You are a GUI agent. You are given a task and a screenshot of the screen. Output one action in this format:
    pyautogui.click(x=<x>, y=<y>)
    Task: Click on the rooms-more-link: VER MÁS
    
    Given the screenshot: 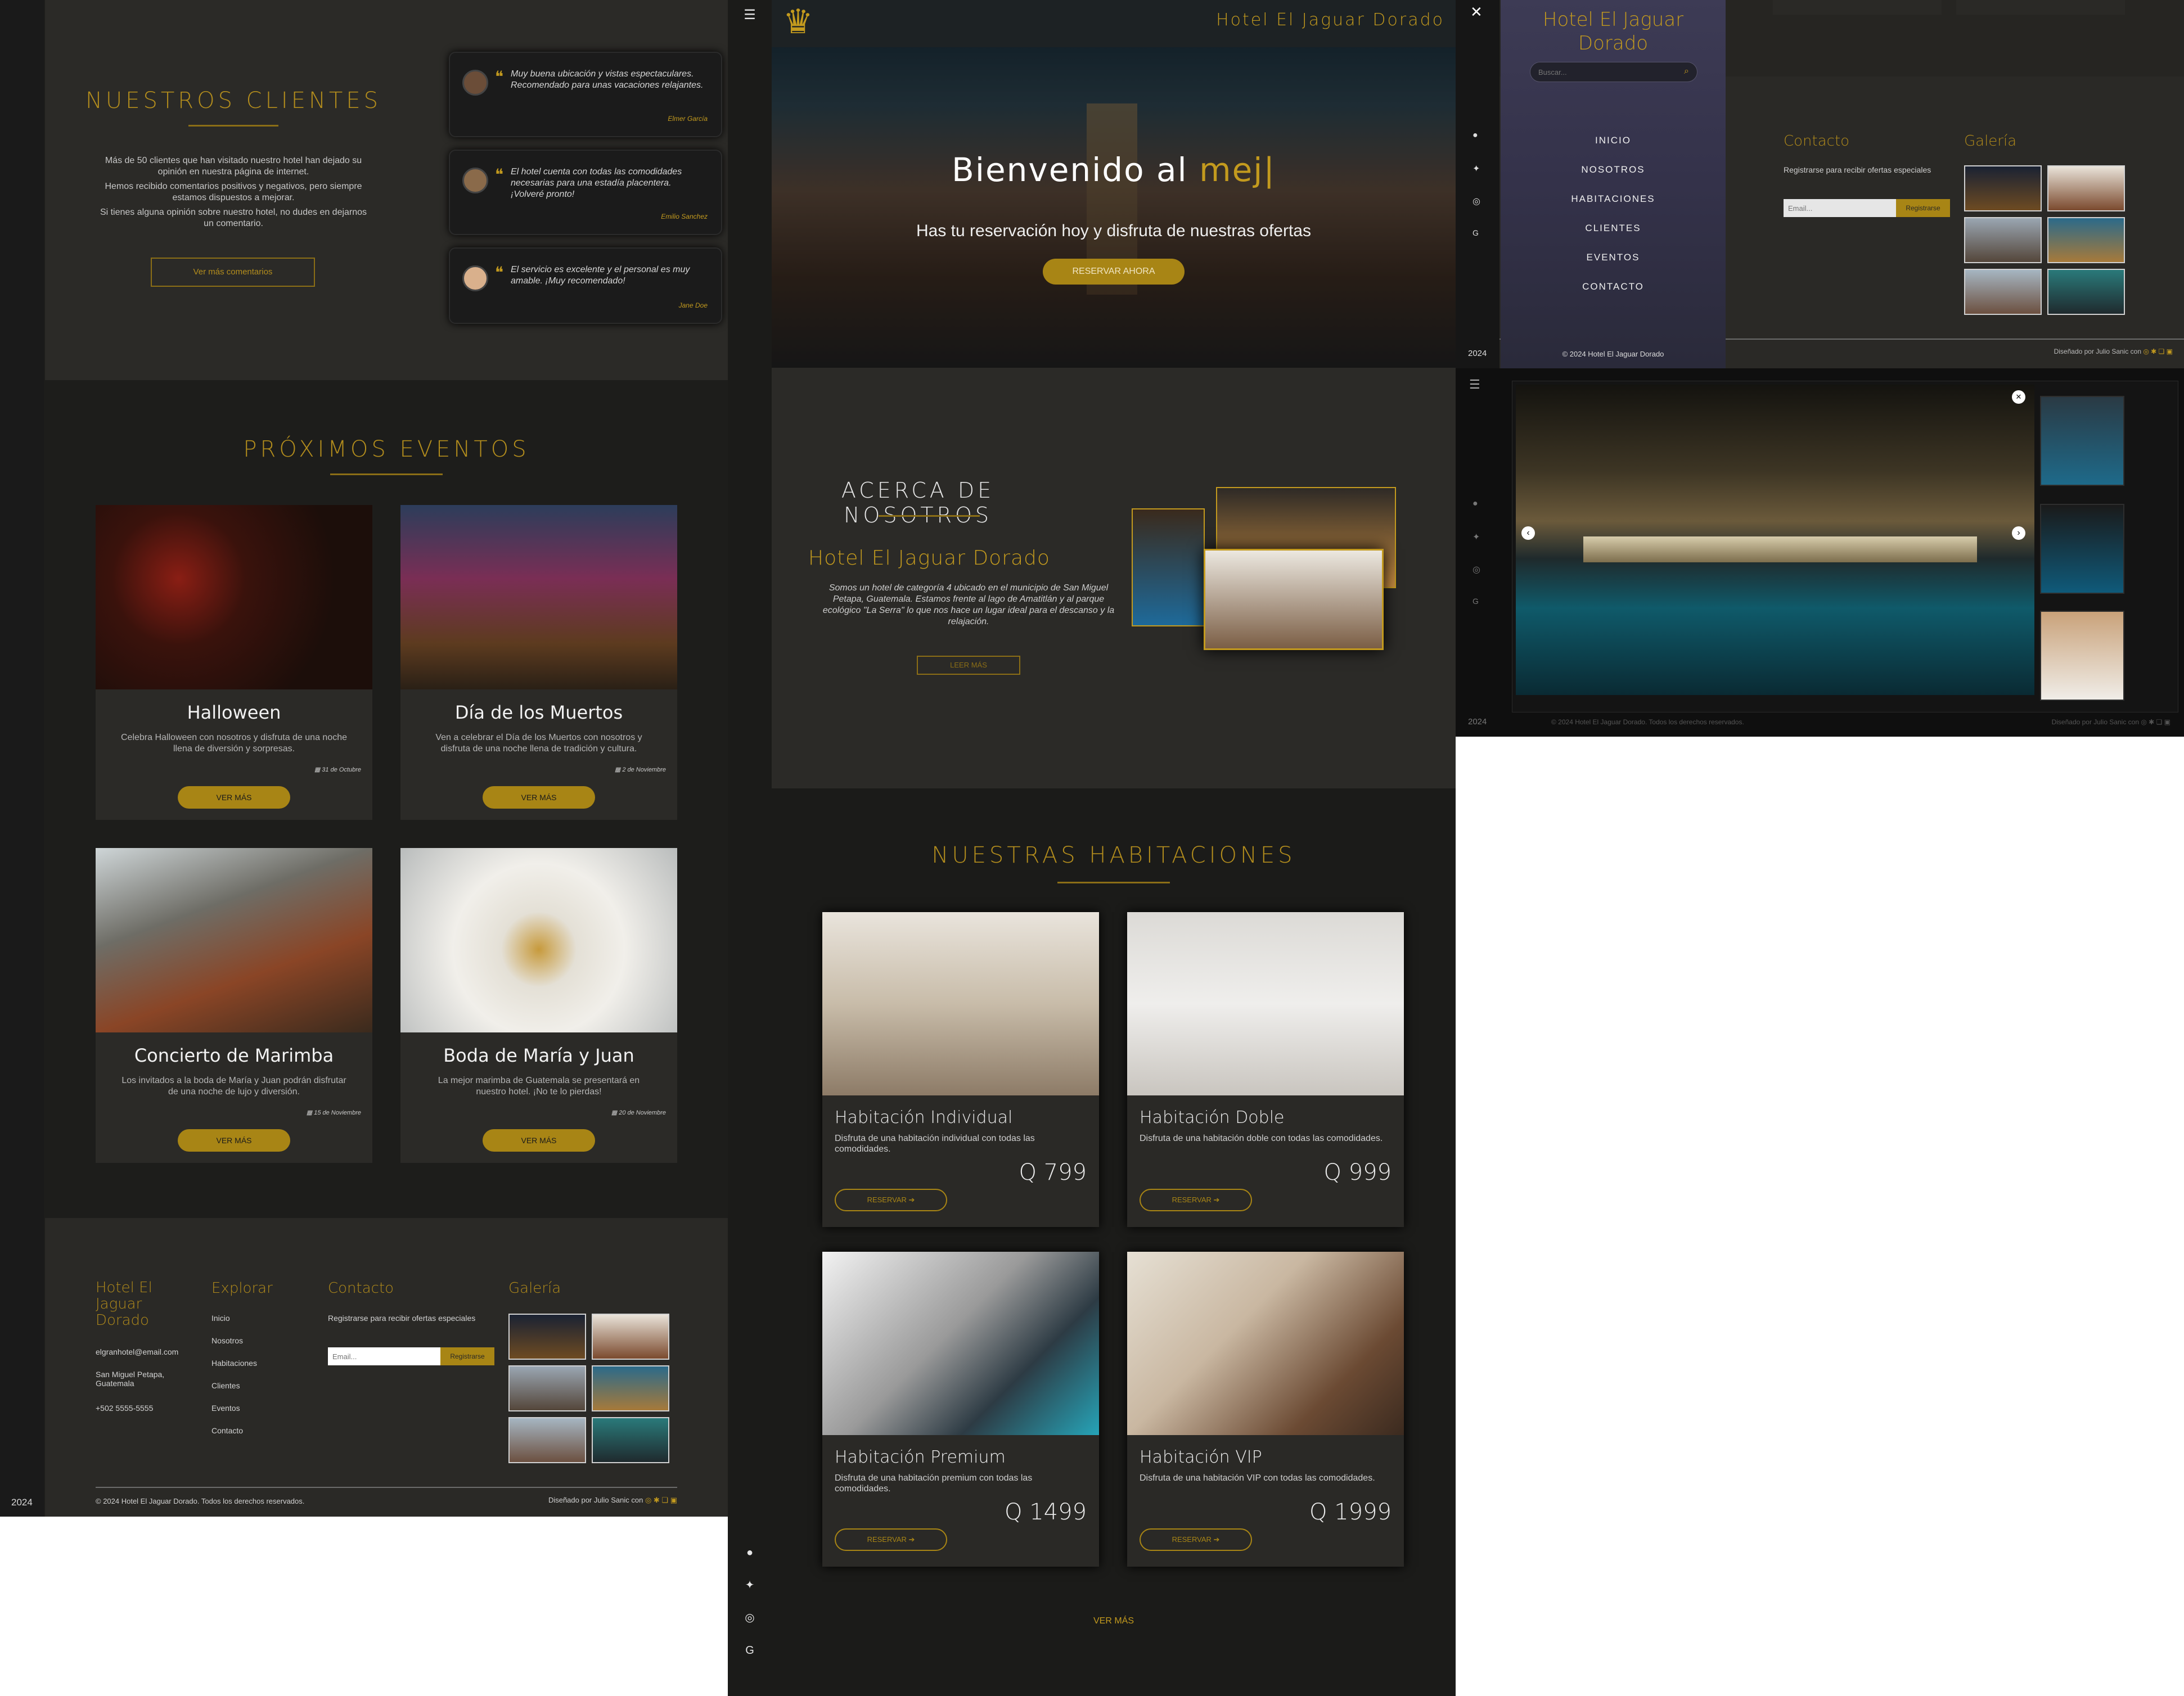 What is the action you would take?
    pyautogui.click(x=1114, y=1621)
    